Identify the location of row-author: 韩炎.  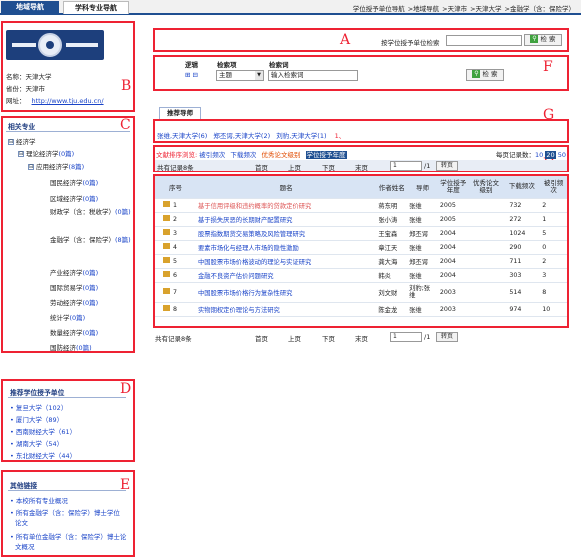
(392, 275).